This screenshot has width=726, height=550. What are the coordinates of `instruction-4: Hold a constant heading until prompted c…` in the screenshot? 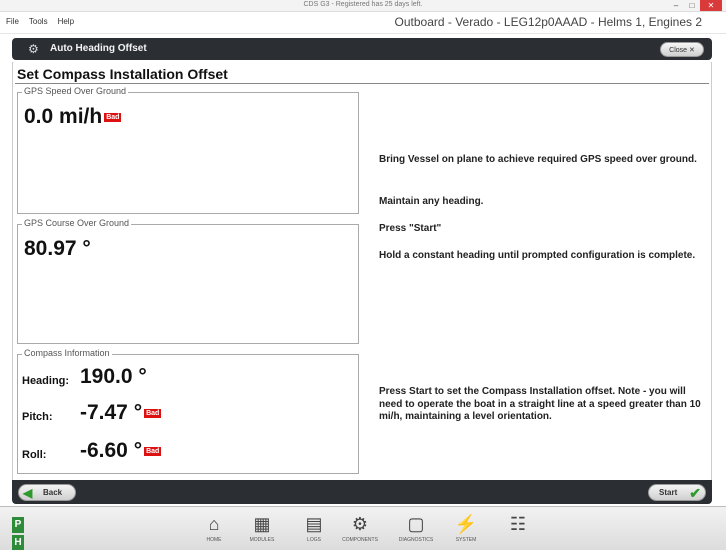 It's located at (537, 255).